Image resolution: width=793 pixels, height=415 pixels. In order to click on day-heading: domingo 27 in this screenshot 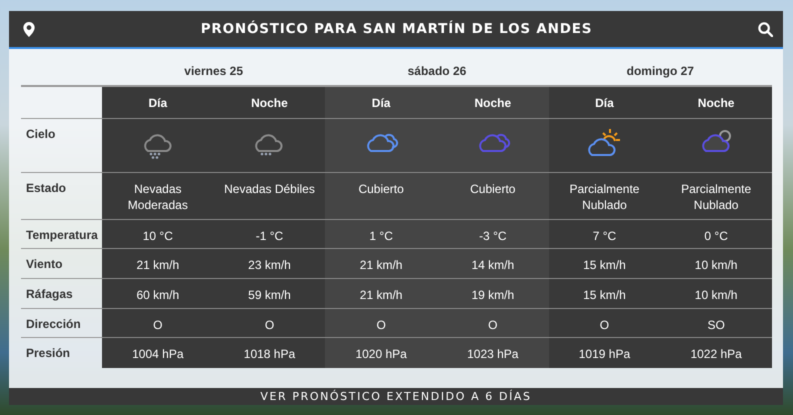, I will do `click(660, 71)`.